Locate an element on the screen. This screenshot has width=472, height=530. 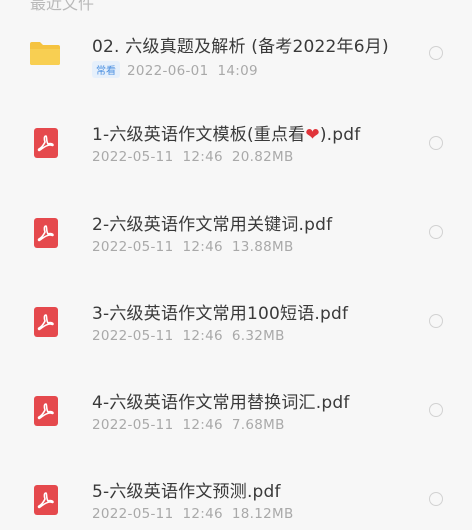
file-size: 6.32MB is located at coordinates (258, 336).